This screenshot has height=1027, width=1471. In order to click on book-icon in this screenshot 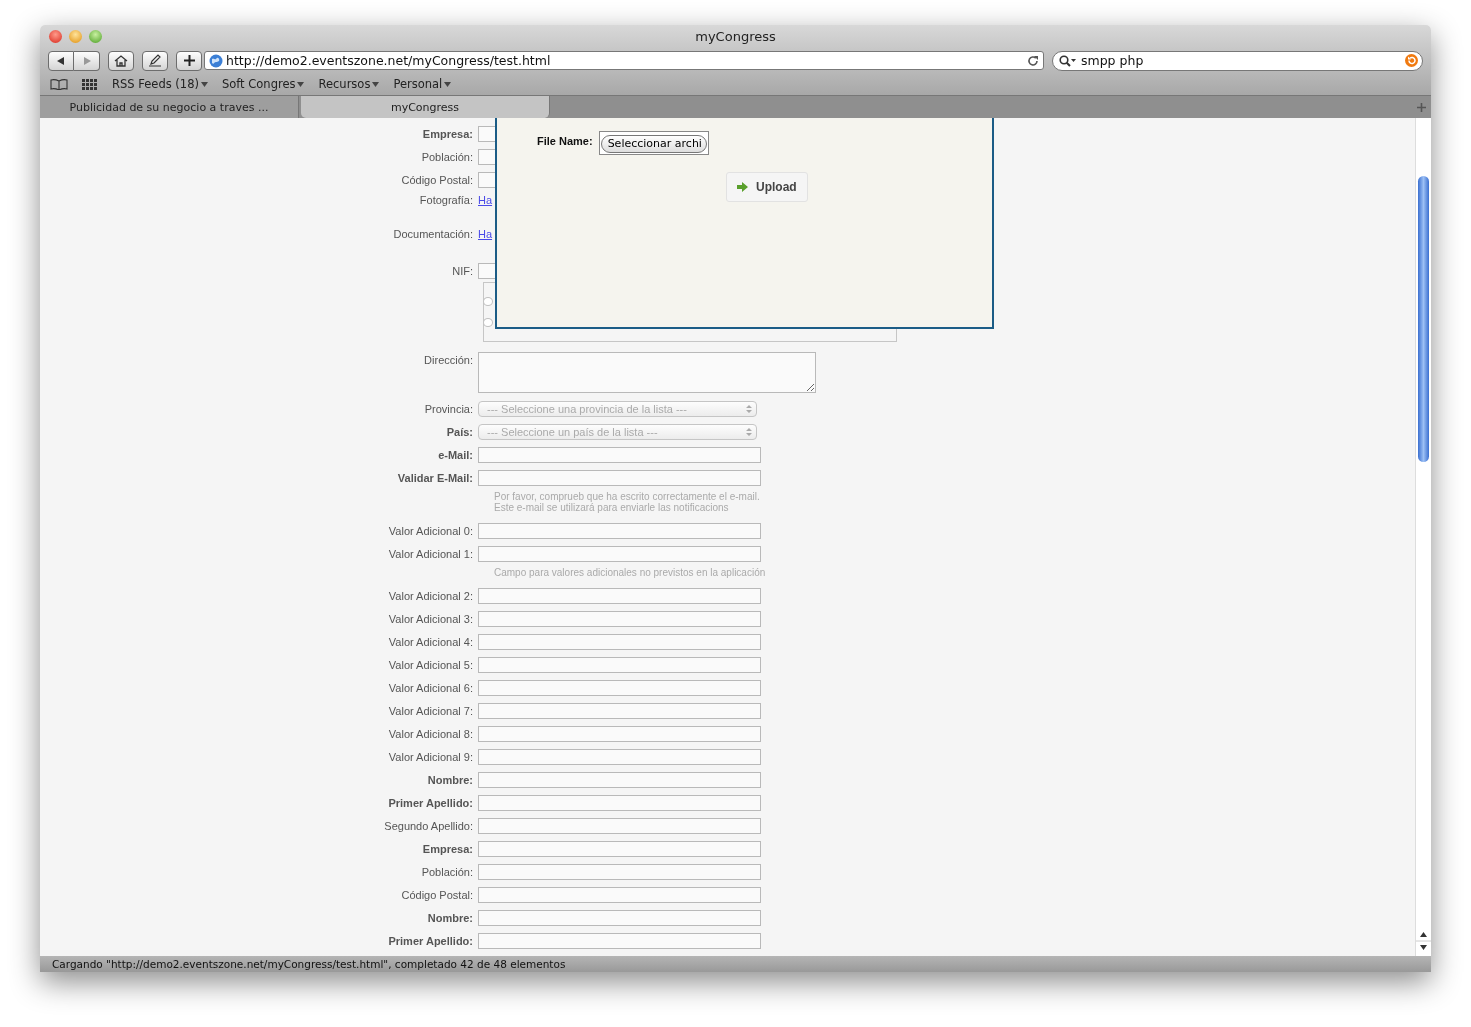, I will do `click(59, 84)`.